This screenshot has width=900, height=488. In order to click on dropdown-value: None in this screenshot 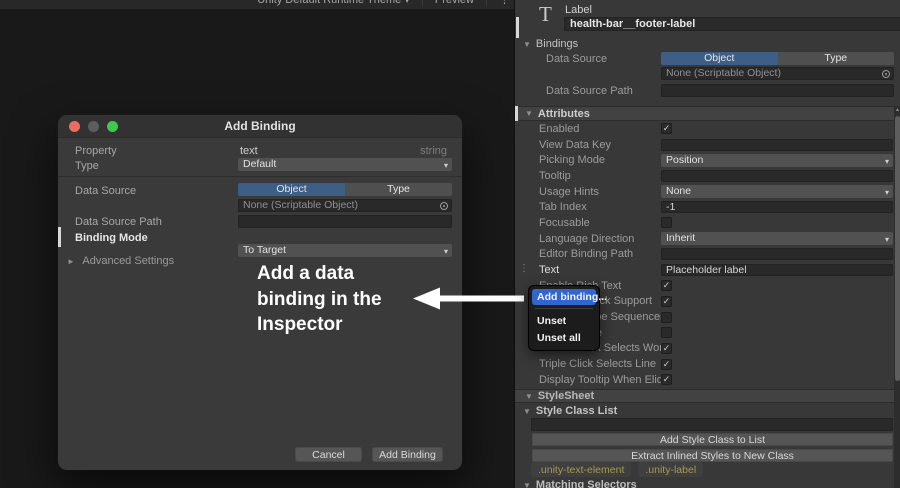, I will do `click(679, 191)`.